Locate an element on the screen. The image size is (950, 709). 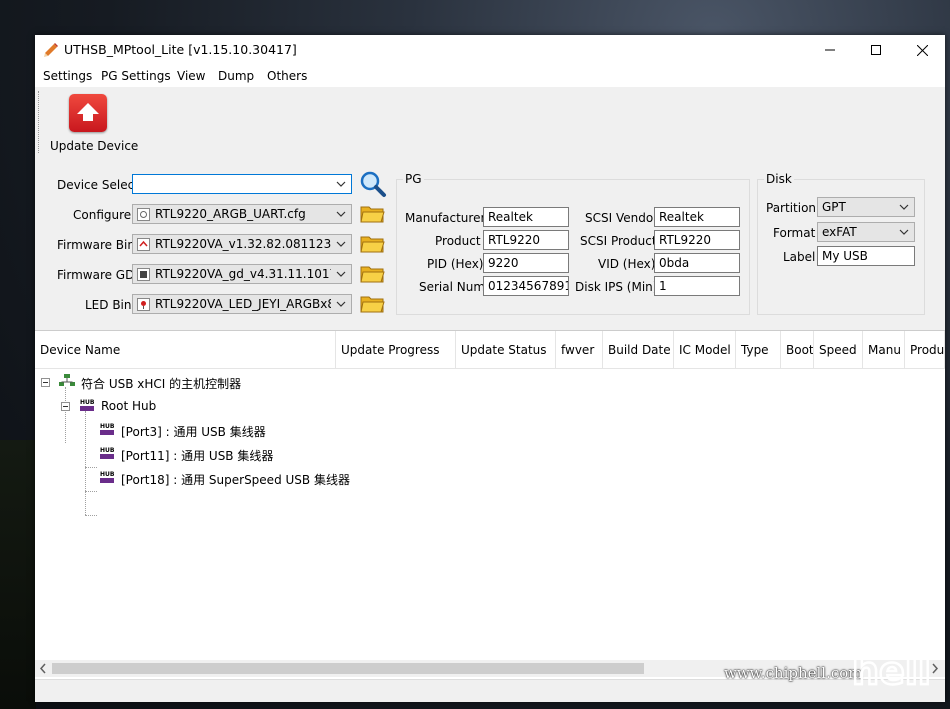
manufacturer-label: Manufacturer is located at coordinates (445, 218).